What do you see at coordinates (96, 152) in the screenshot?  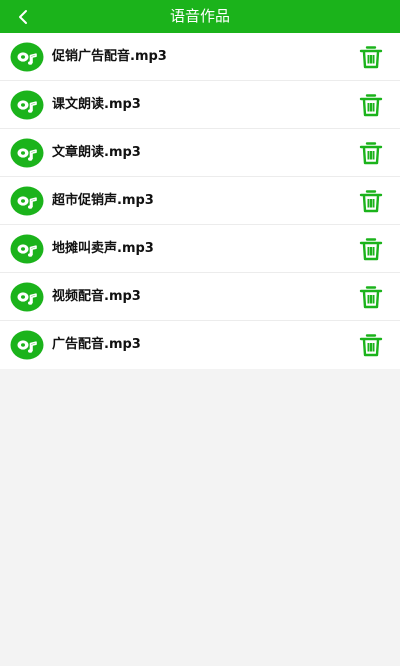 I see `file-name: 文章朗读.mp3` at bounding box center [96, 152].